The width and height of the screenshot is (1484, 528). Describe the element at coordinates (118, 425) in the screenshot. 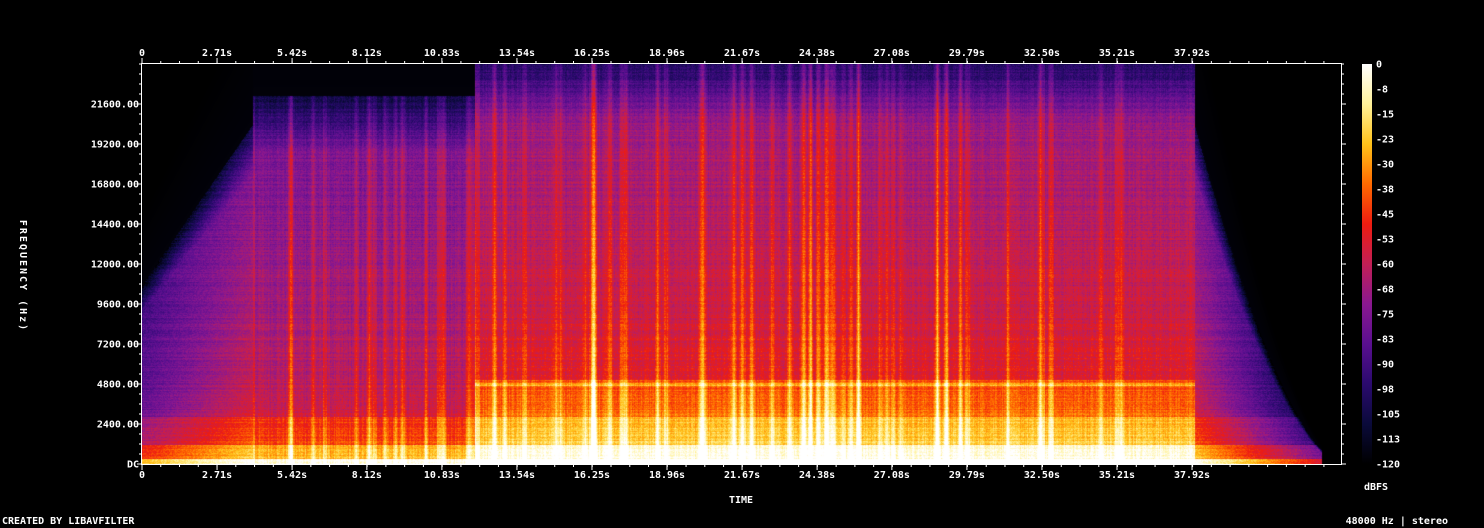

I see `y-tick-label: 2400.00` at that location.